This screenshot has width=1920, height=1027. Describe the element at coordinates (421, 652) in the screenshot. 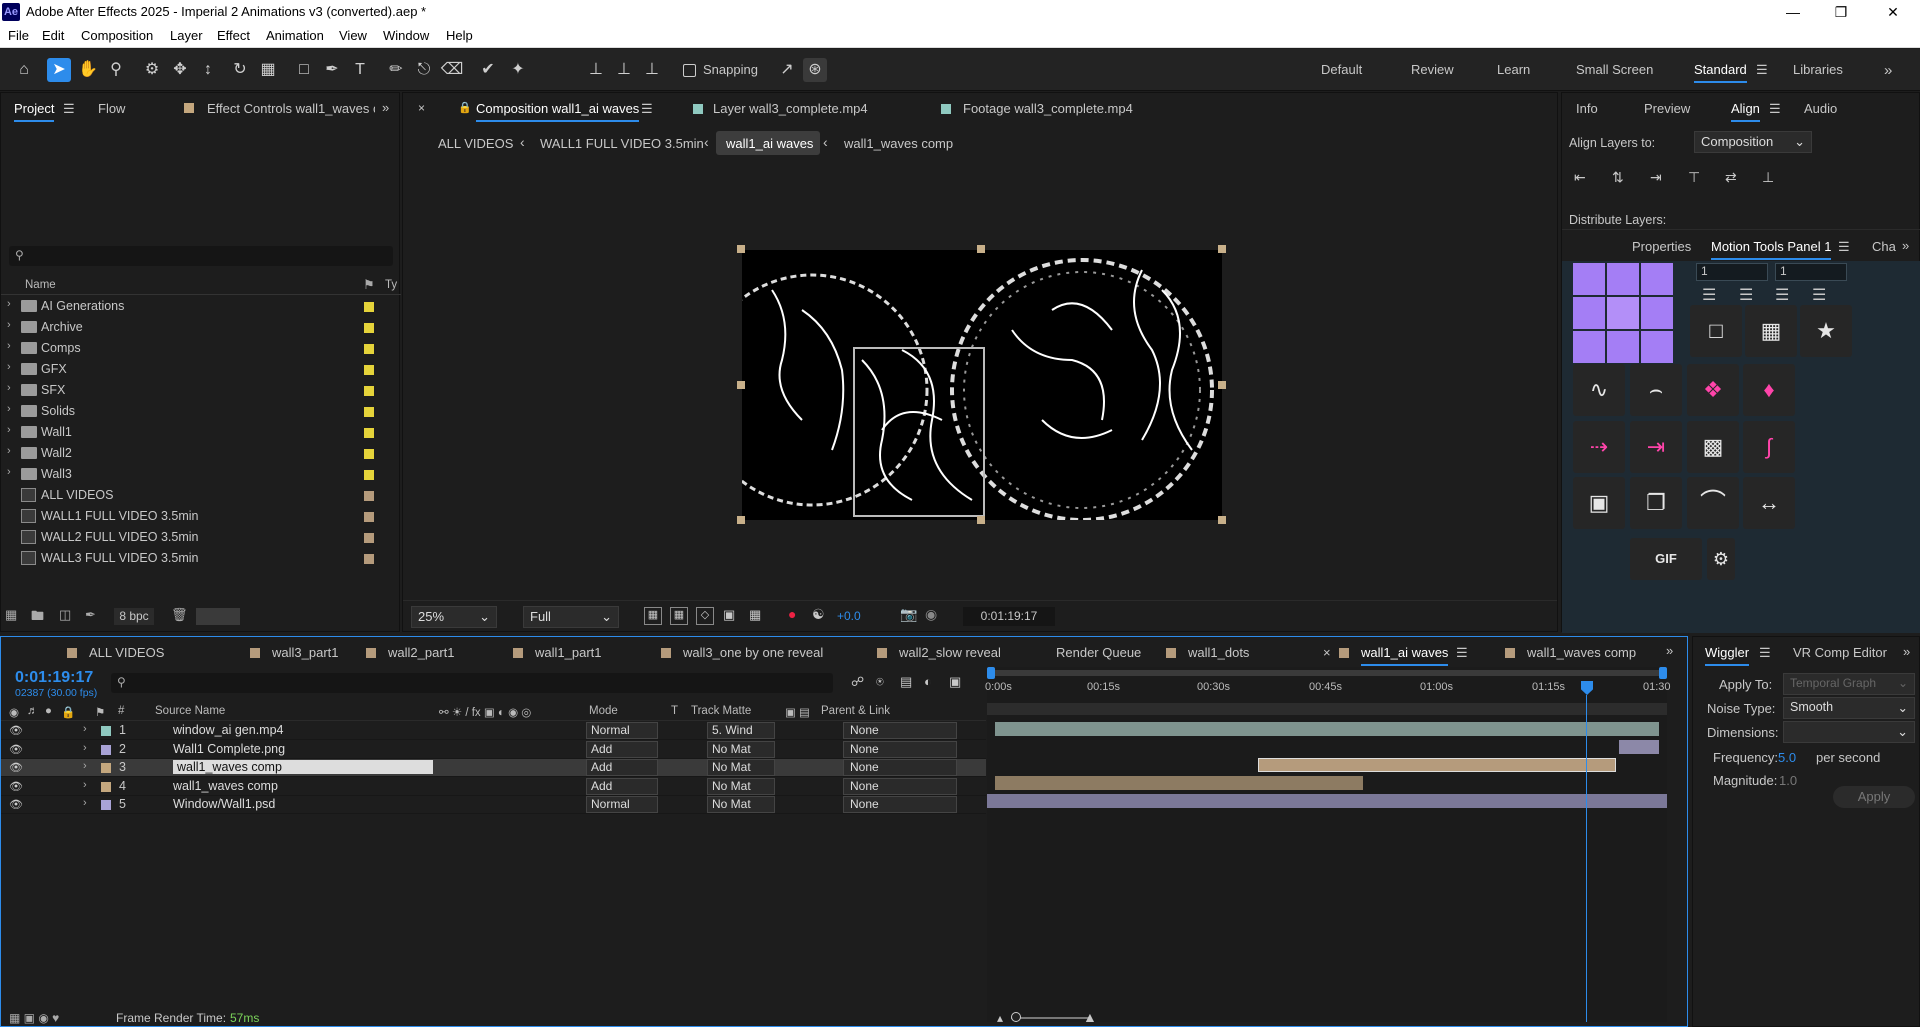

I see `timeline-tab: wall2_part1` at that location.